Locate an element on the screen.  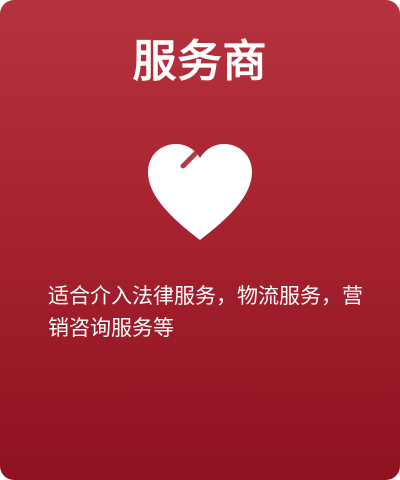
card-title: 服务商 is located at coordinates (200, 61).